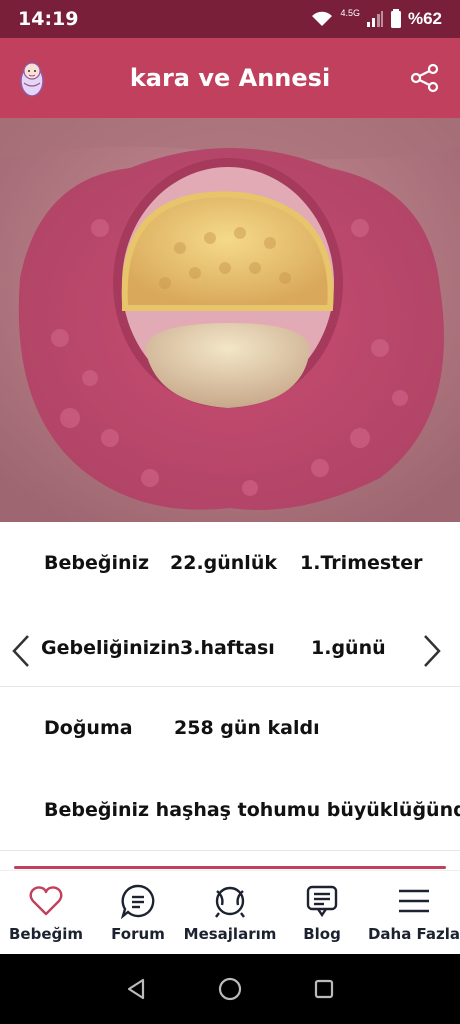 This screenshot has width=460, height=1024. I want to click on tab-forum: Forum, so click(138, 913).